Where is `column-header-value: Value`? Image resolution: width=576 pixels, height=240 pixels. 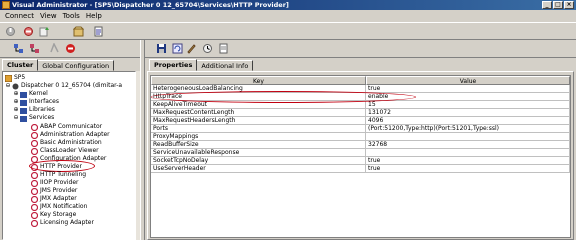
column-header-value: Value is located at coordinates (468, 80).